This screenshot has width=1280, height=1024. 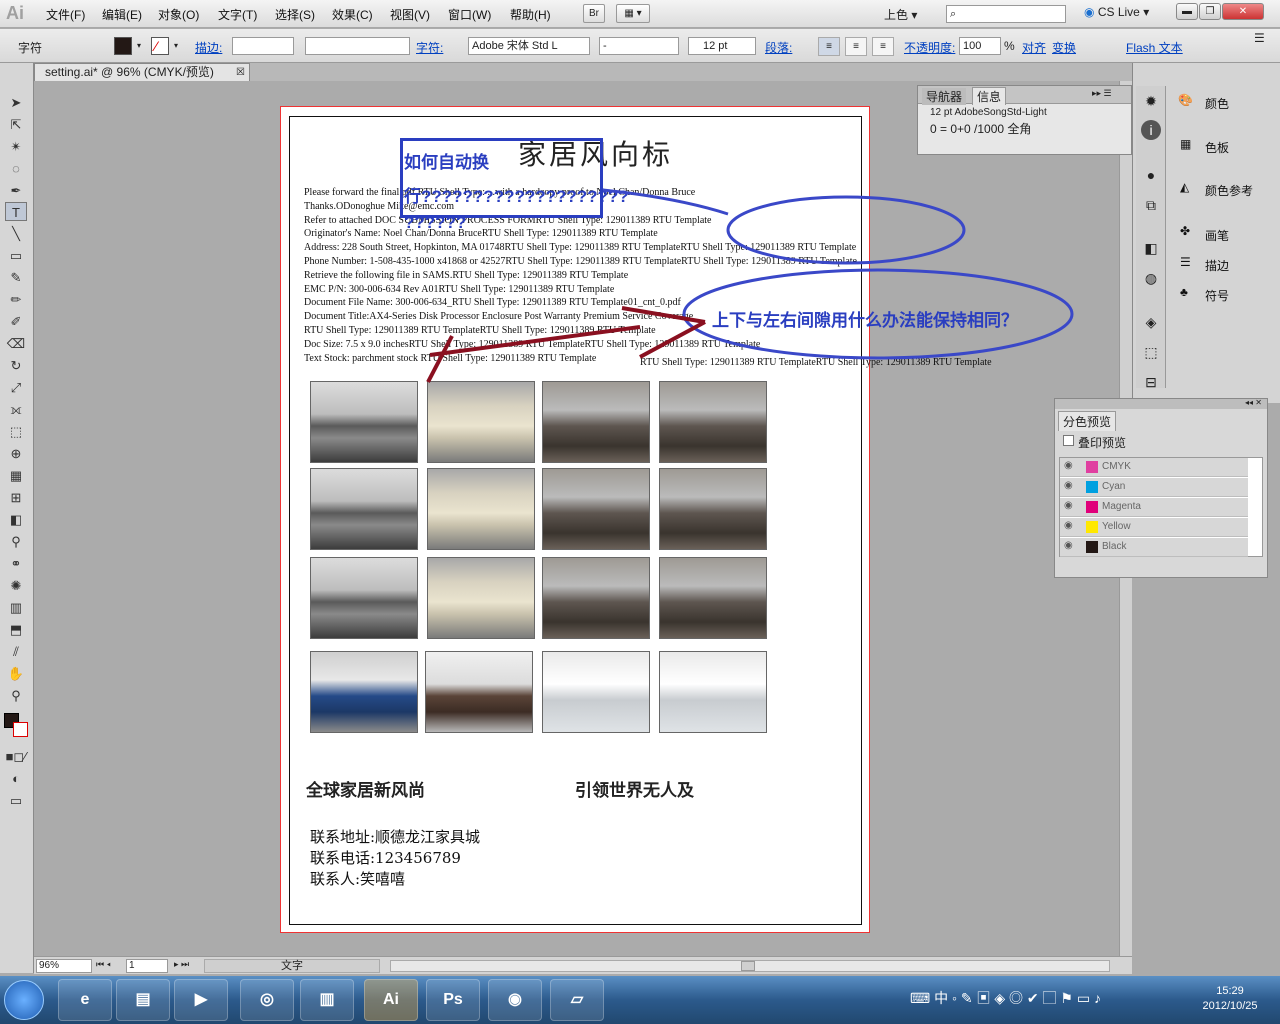 I want to click on taskbar-ie-icon: e, so click(x=85, y=1000).